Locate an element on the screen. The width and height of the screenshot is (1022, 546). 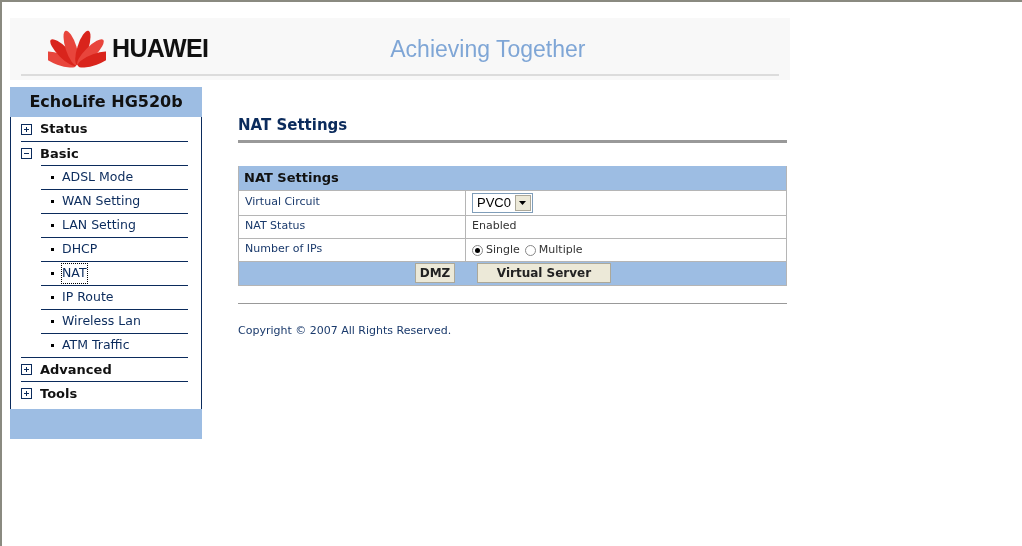
radio-label: Single is located at coordinates (503, 250).